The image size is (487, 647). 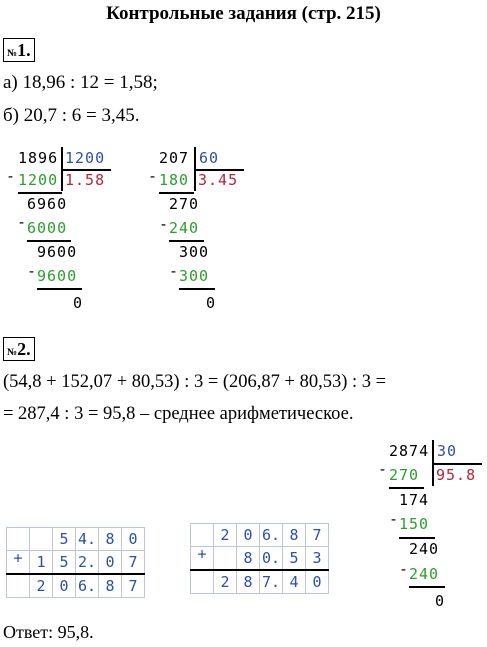 I want to click on remainder: 300, so click(x=194, y=252).